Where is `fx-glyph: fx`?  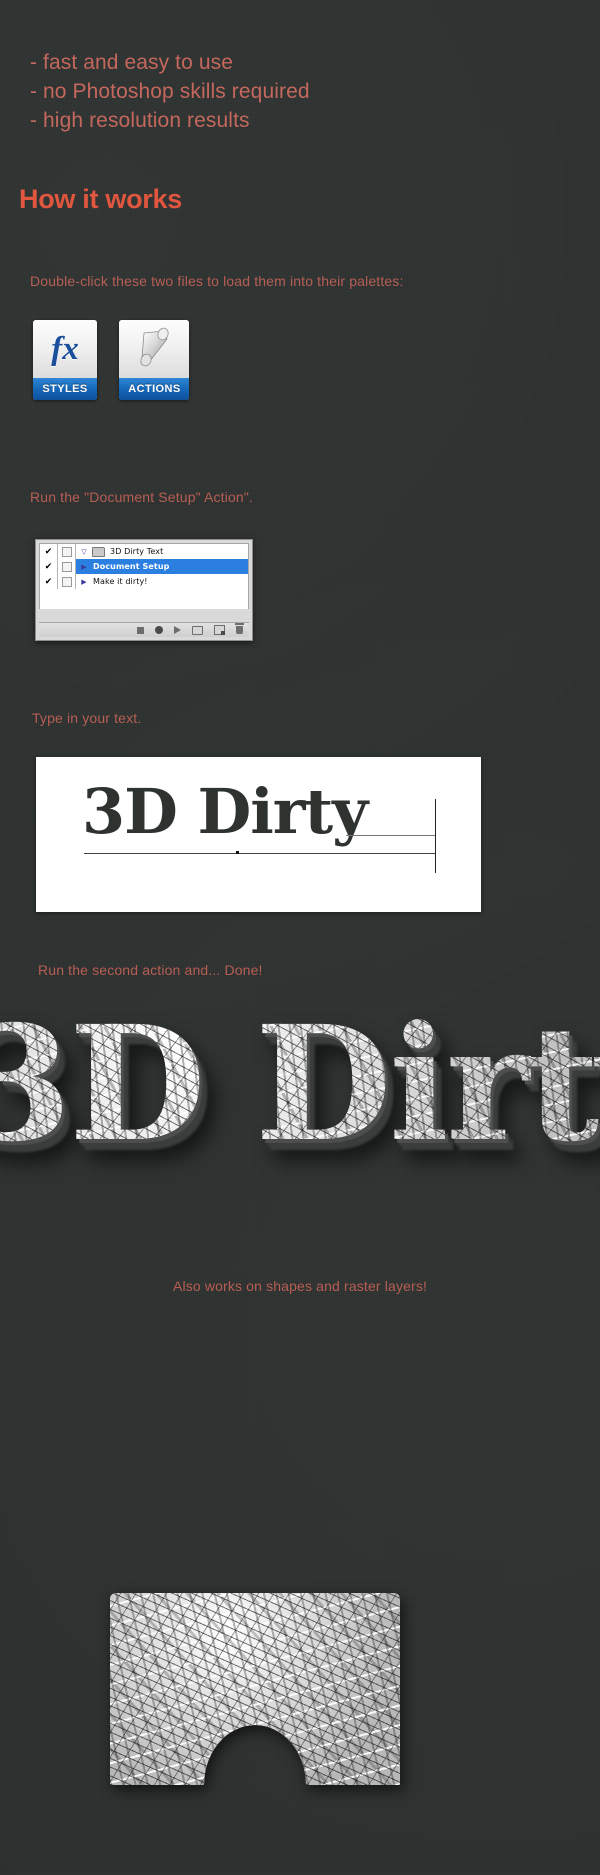 fx-glyph: fx is located at coordinates (65, 348).